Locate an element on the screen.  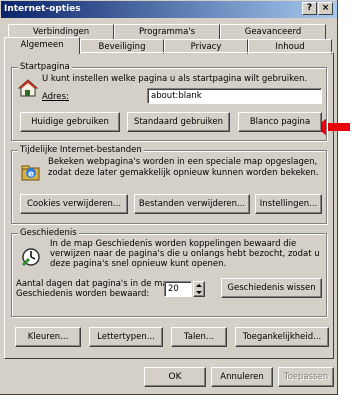
spinner-arrows-icon is located at coordinates (199, 289).